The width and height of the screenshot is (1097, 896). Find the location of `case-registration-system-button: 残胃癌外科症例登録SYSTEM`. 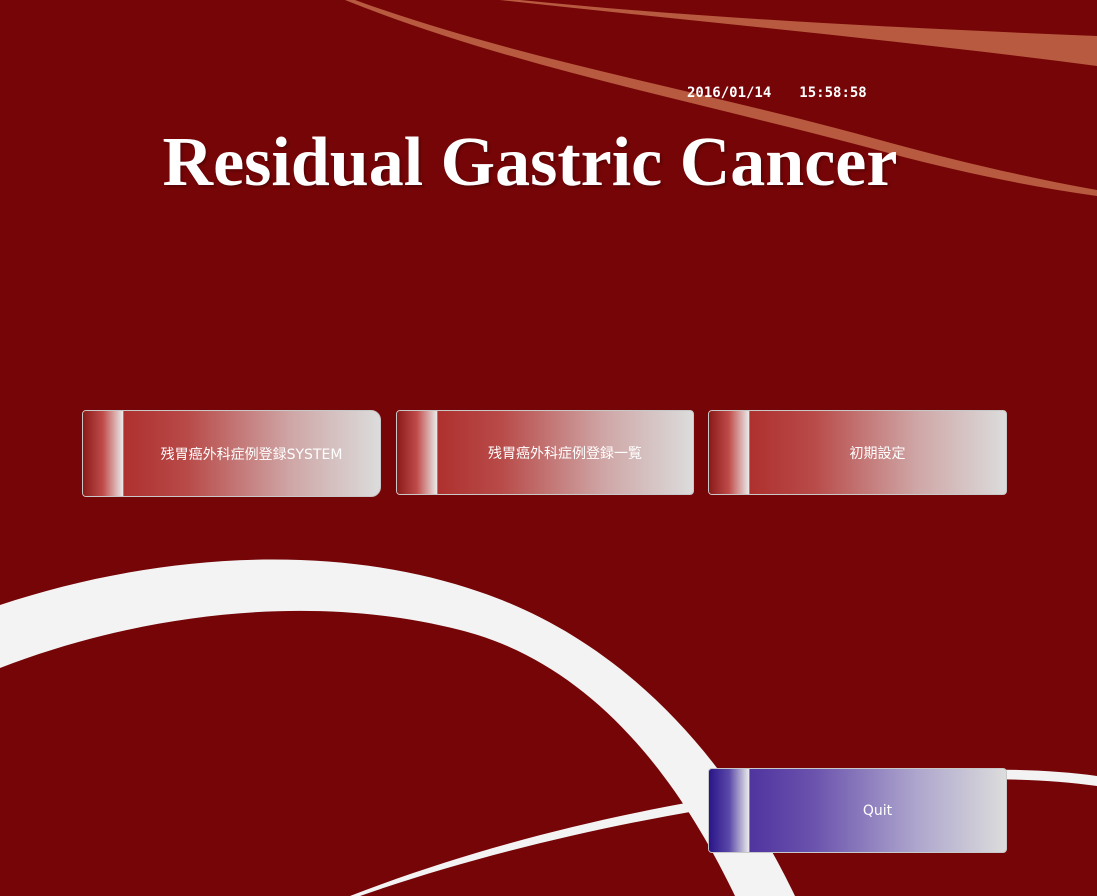

case-registration-system-button: 残胃癌外科症例登録SYSTEM is located at coordinates (231, 453).